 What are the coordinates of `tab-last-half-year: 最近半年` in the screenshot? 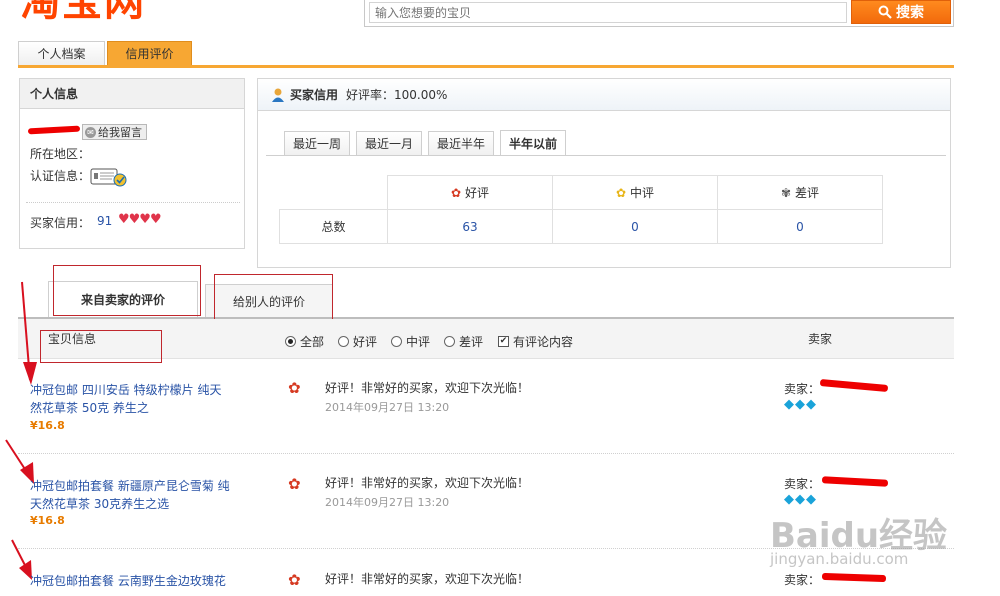 It's located at (461, 143).